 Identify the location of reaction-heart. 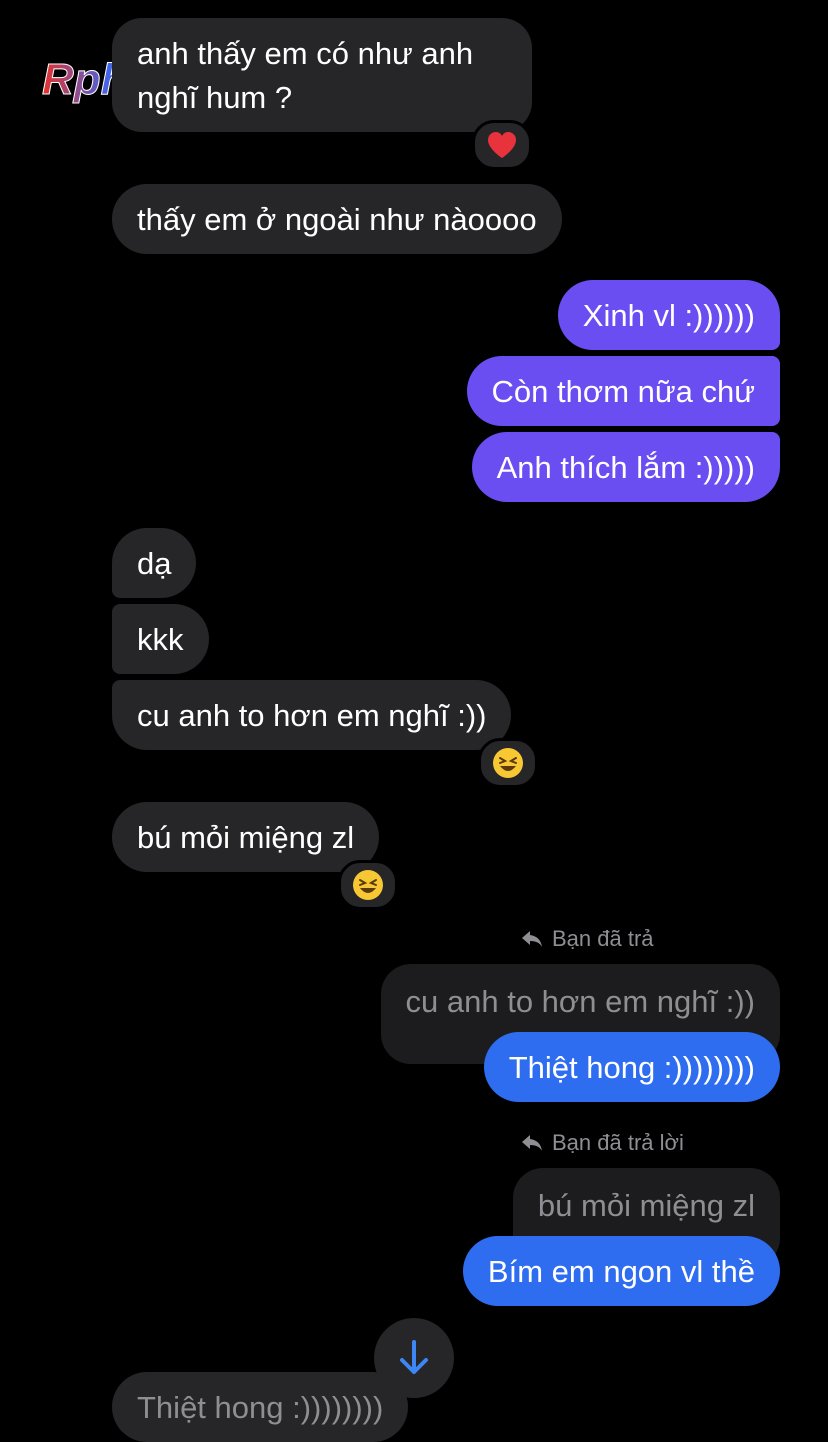
(502, 145).